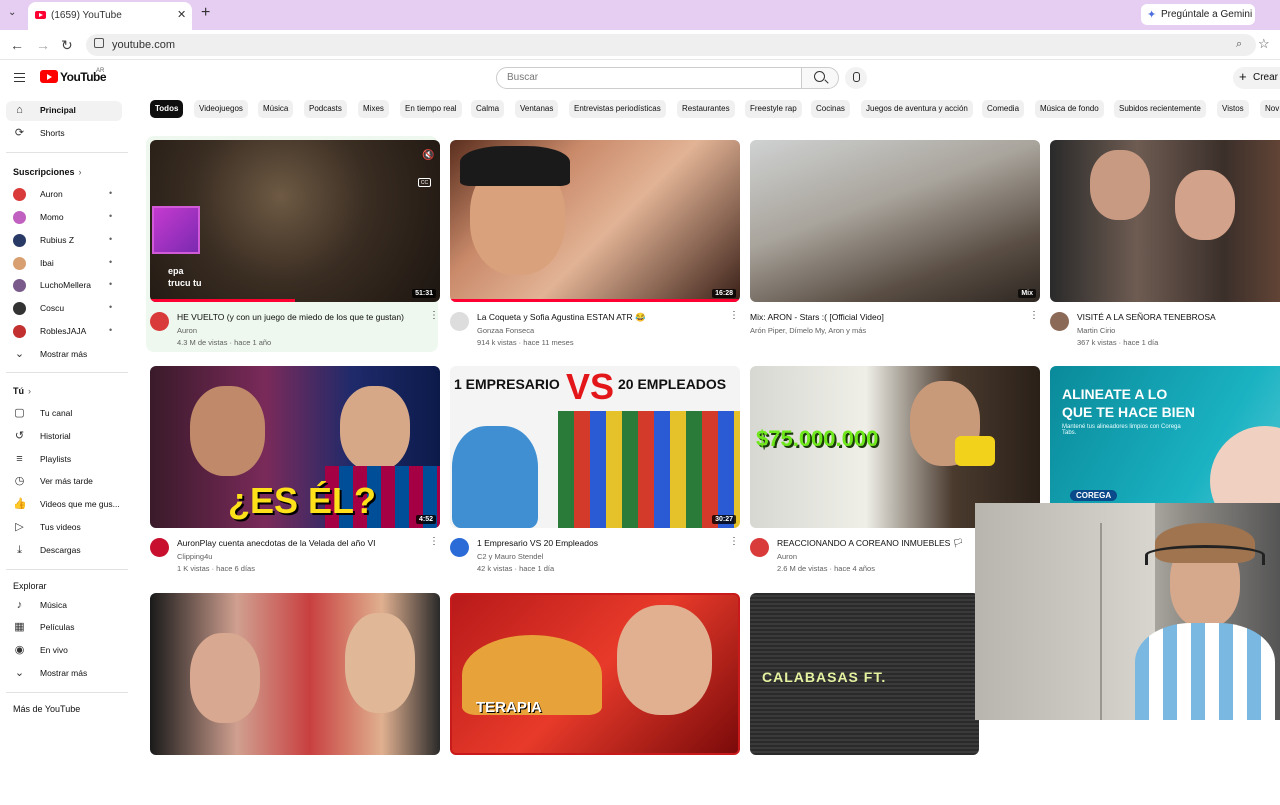  What do you see at coordinates (295, 447) in the screenshot?
I see `video-thumbnail: ¿ES ÉL? 4:52` at bounding box center [295, 447].